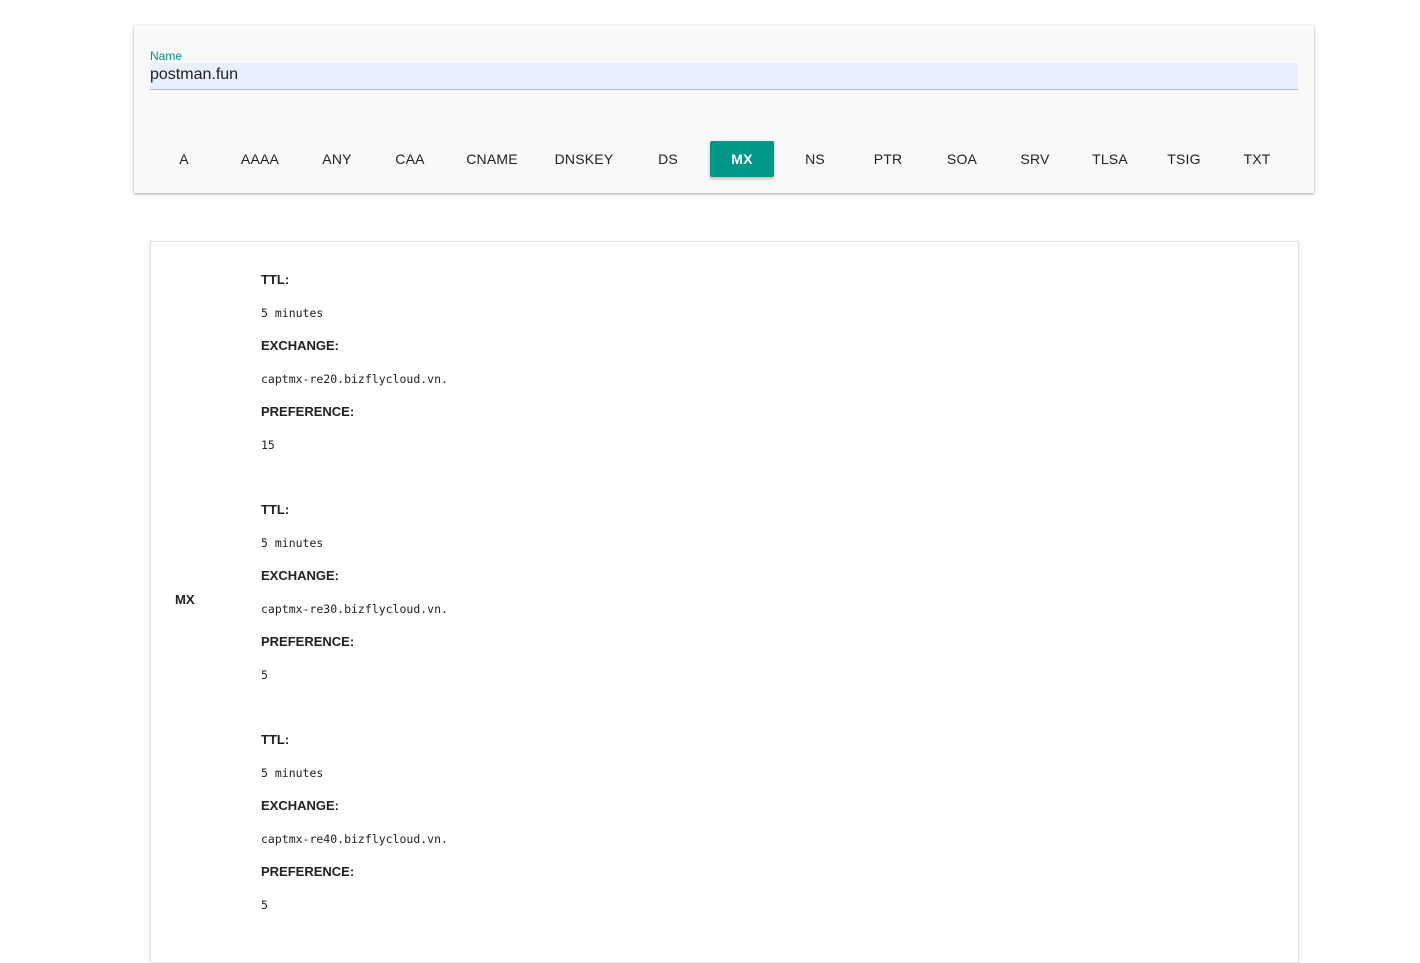  Describe the element at coordinates (354, 839) in the screenshot. I see `exchange-value: captmx-re40.bizflycloud.vn.` at that location.